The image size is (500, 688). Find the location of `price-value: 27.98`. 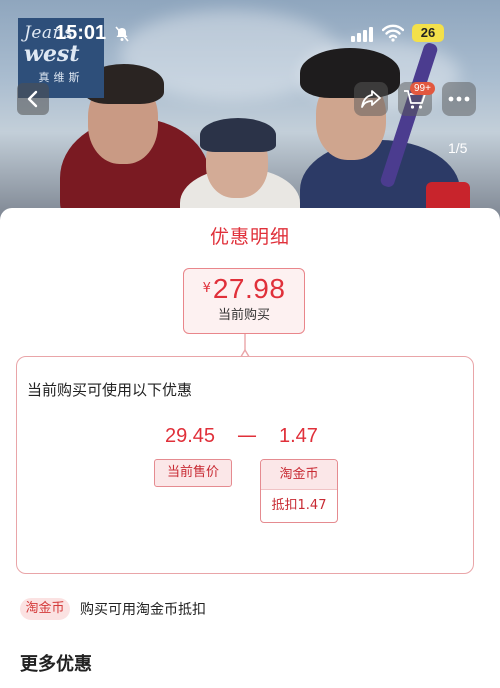

price-value: 27.98 is located at coordinates (249, 288).